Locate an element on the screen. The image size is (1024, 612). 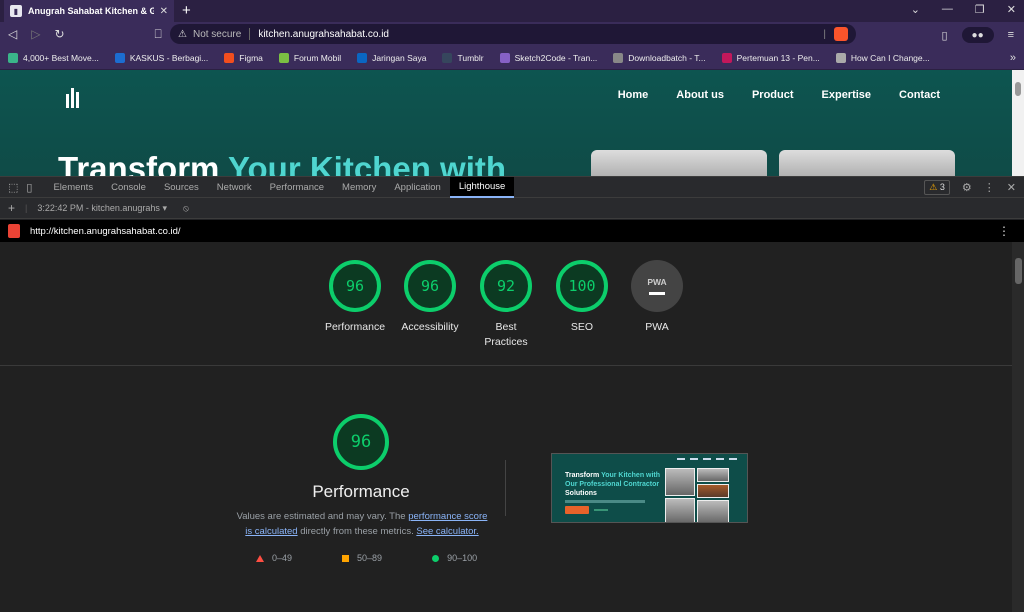
bookmark-item: Figma is located at coordinates (243, 57).